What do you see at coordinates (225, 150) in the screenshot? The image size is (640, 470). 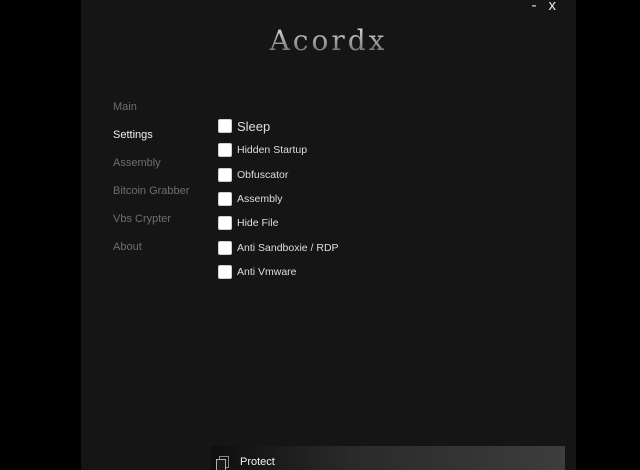 I see `hidden-startup-checkbox` at bounding box center [225, 150].